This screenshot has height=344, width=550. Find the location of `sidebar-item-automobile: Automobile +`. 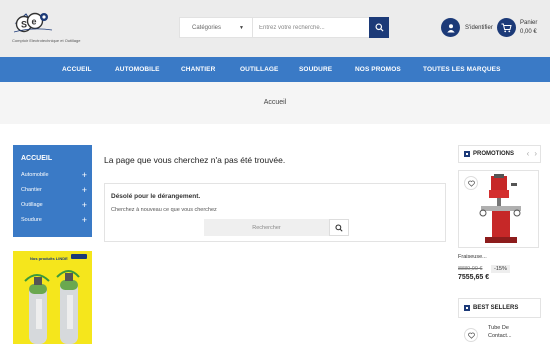

sidebar-item-automobile: Automobile + is located at coordinates (54, 175).